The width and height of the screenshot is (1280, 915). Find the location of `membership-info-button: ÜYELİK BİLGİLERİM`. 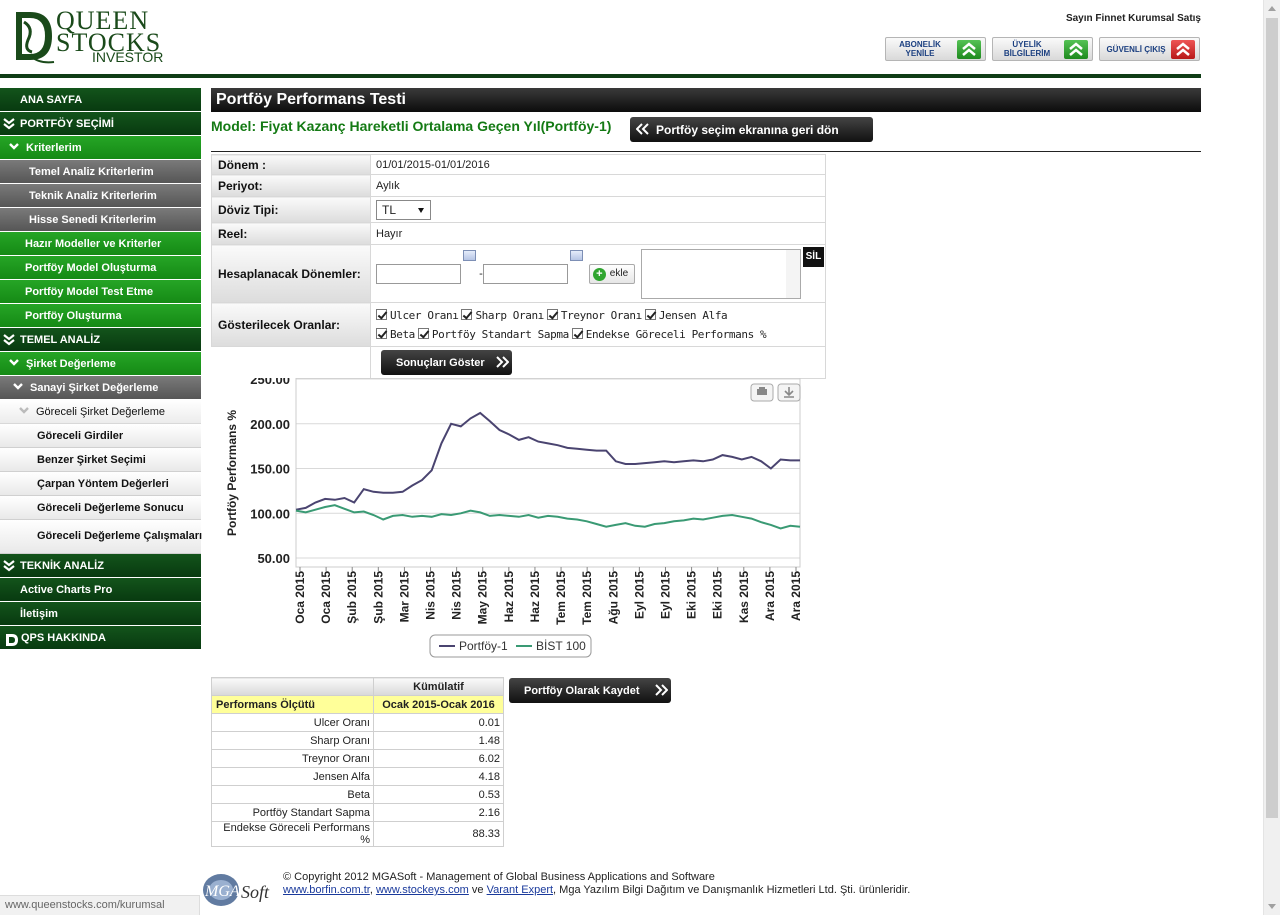

membership-info-button: ÜYELİK BİLGİLERİM is located at coordinates (1042, 49).